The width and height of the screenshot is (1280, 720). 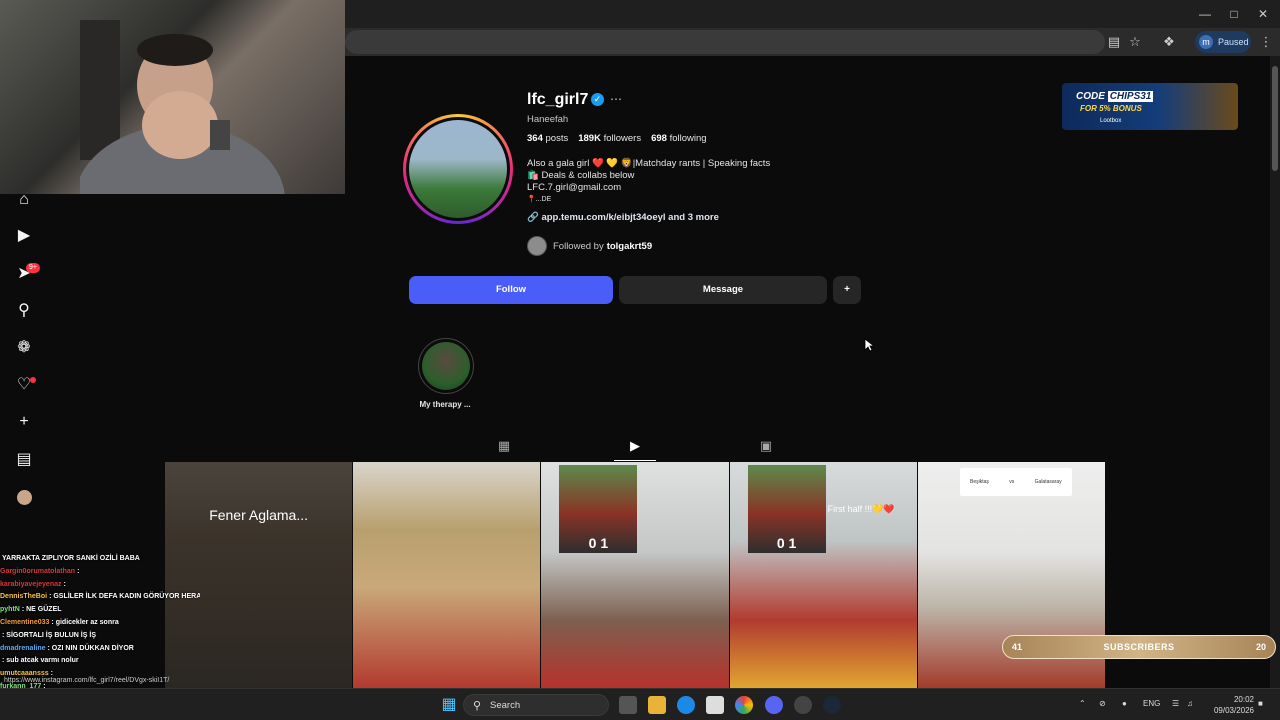 I want to click on chat-message: Clementine033: gidicekler az sonra, so click(x=100, y=623).